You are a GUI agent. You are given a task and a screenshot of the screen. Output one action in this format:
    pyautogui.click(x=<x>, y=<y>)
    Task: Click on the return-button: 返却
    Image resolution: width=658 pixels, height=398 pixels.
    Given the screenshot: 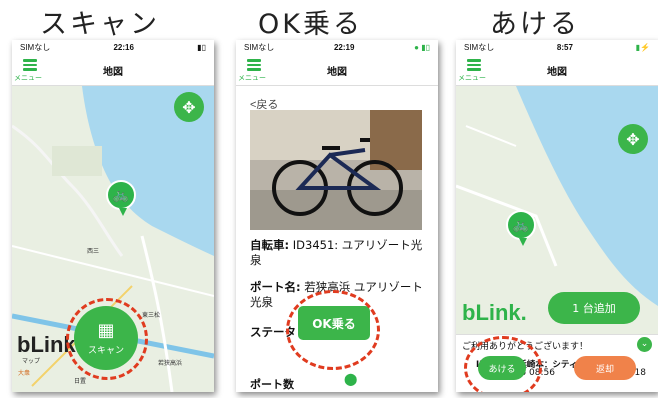 What is the action you would take?
    pyautogui.click(x=605, y=368)
    